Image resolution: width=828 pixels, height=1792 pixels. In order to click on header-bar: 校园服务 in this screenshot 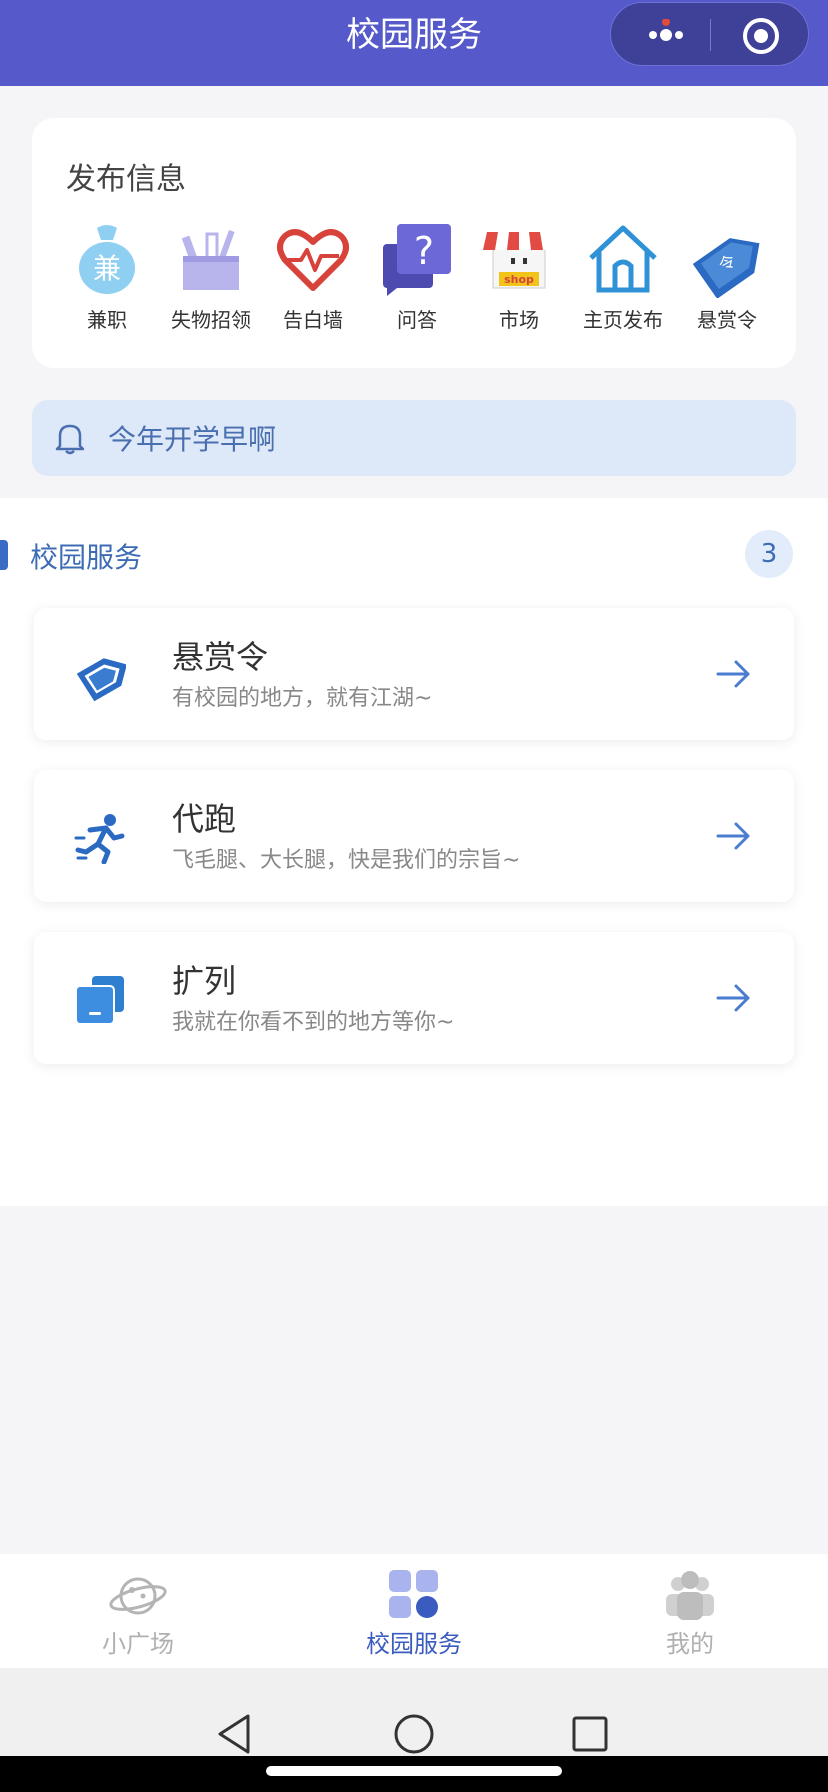, I will do `click(414, 43)`.